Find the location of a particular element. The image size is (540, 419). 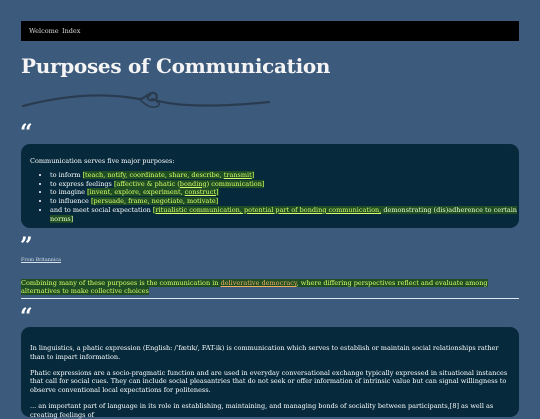

top-nav-bar: Welcome Index is located at coordinates (270, 31).